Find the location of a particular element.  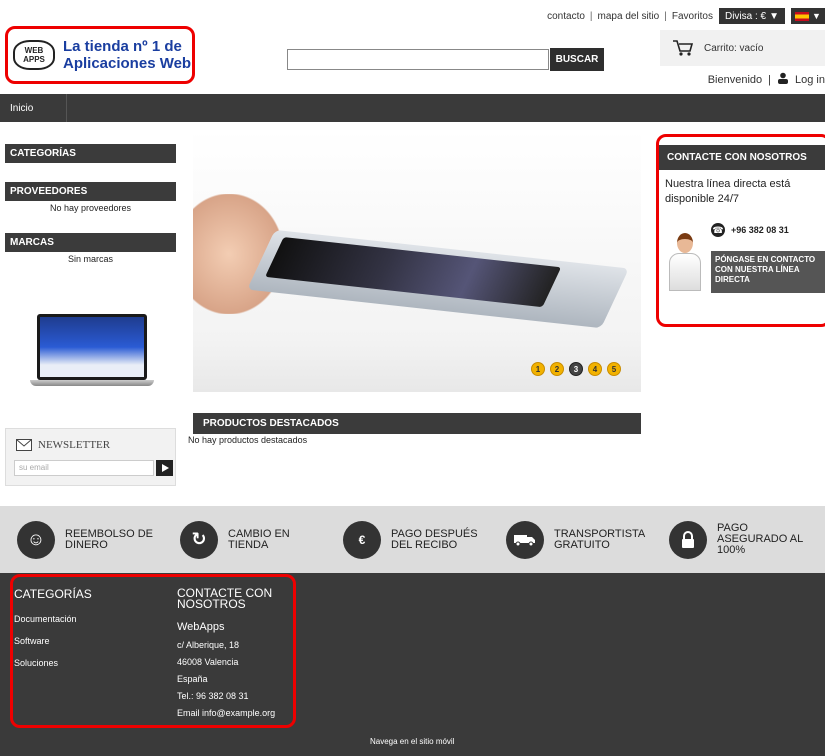

slider-dot-4: 4 is located at coordinates (595, 369).